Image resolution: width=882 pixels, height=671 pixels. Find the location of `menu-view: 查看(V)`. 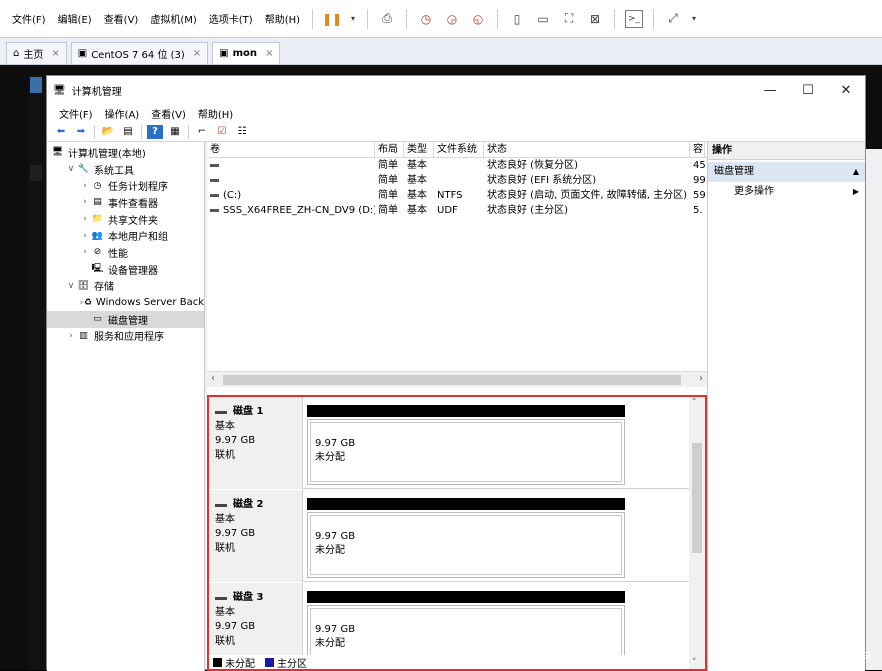

menu-view: 查看(V) is located at coordinates (168, 113).